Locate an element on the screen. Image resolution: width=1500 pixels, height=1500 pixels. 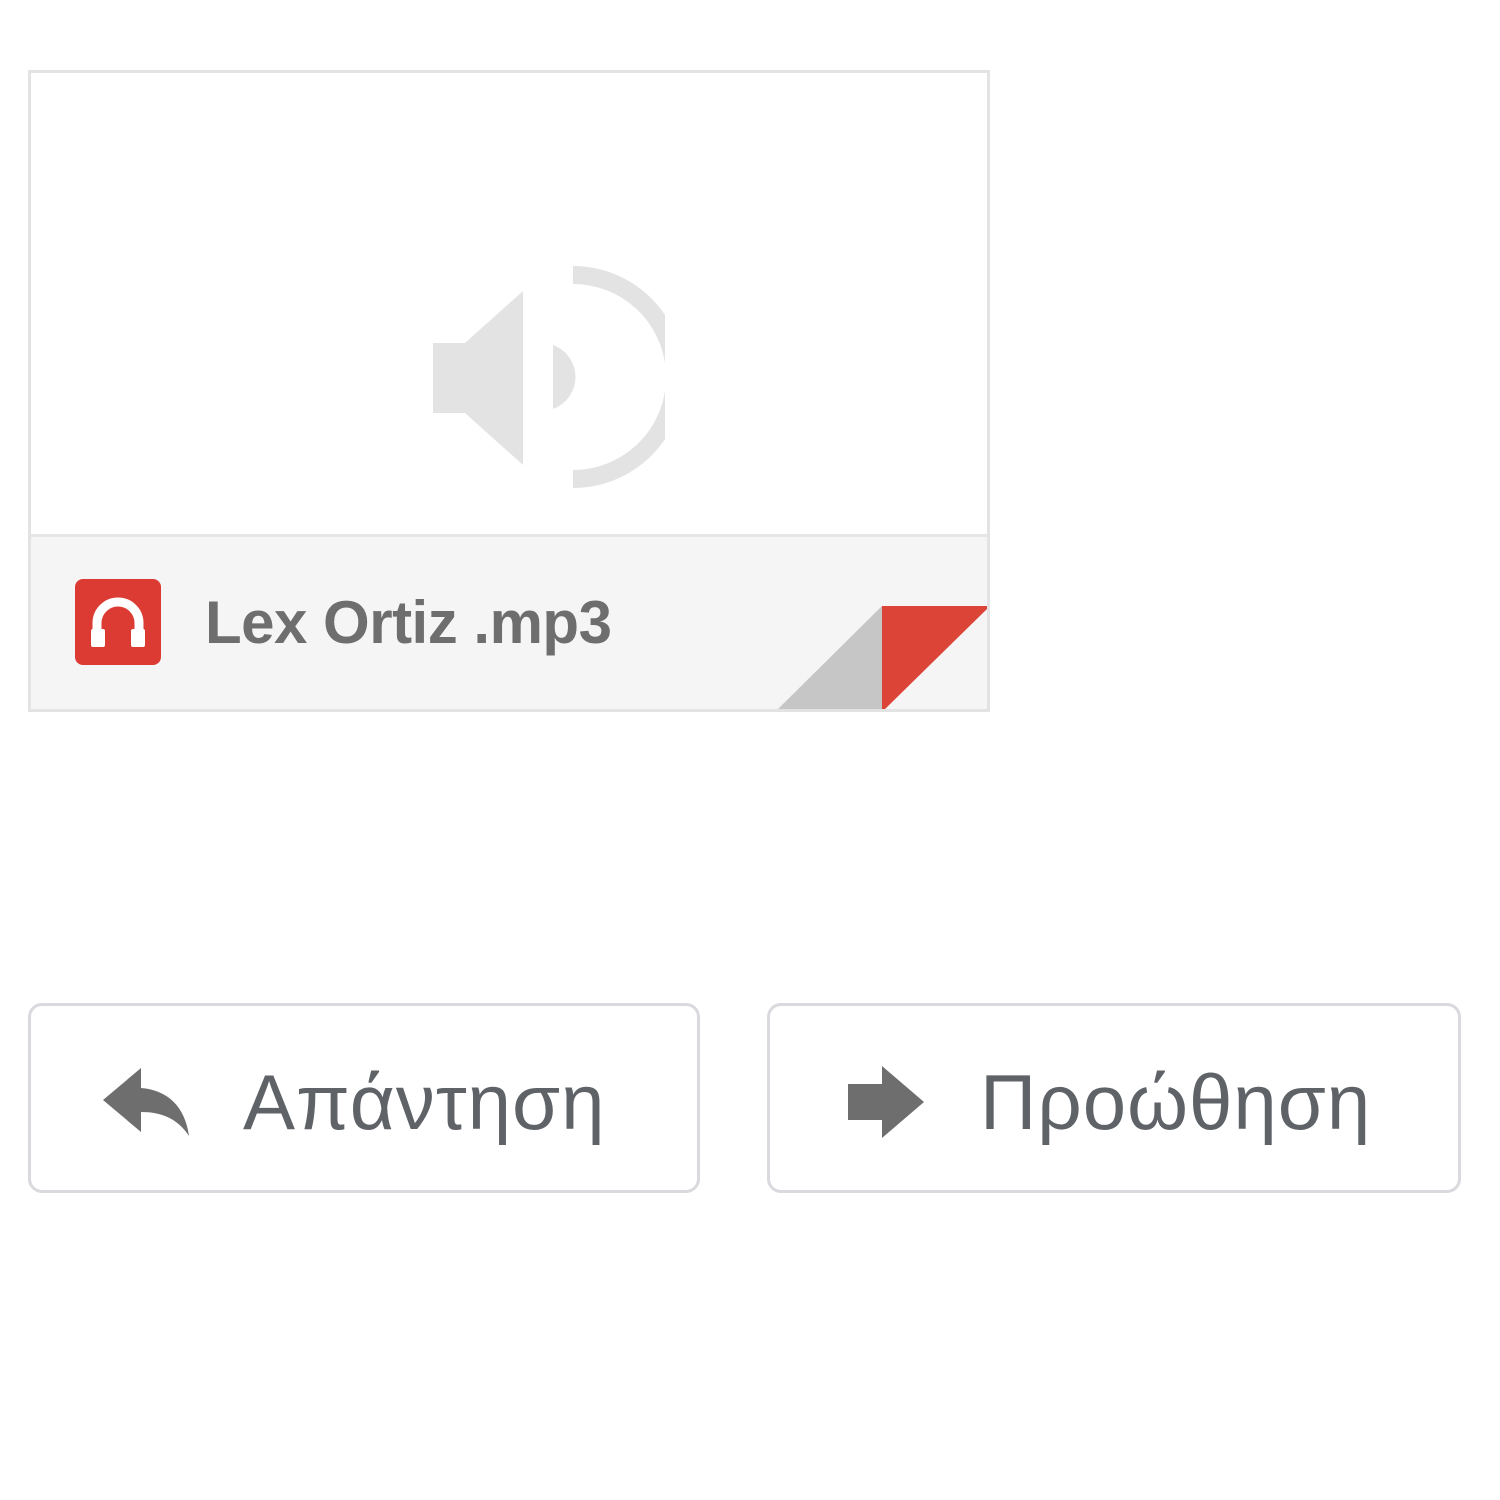
attachment-file-name: Lex Ortiz .mp3 is located at coordinates (408, 622).